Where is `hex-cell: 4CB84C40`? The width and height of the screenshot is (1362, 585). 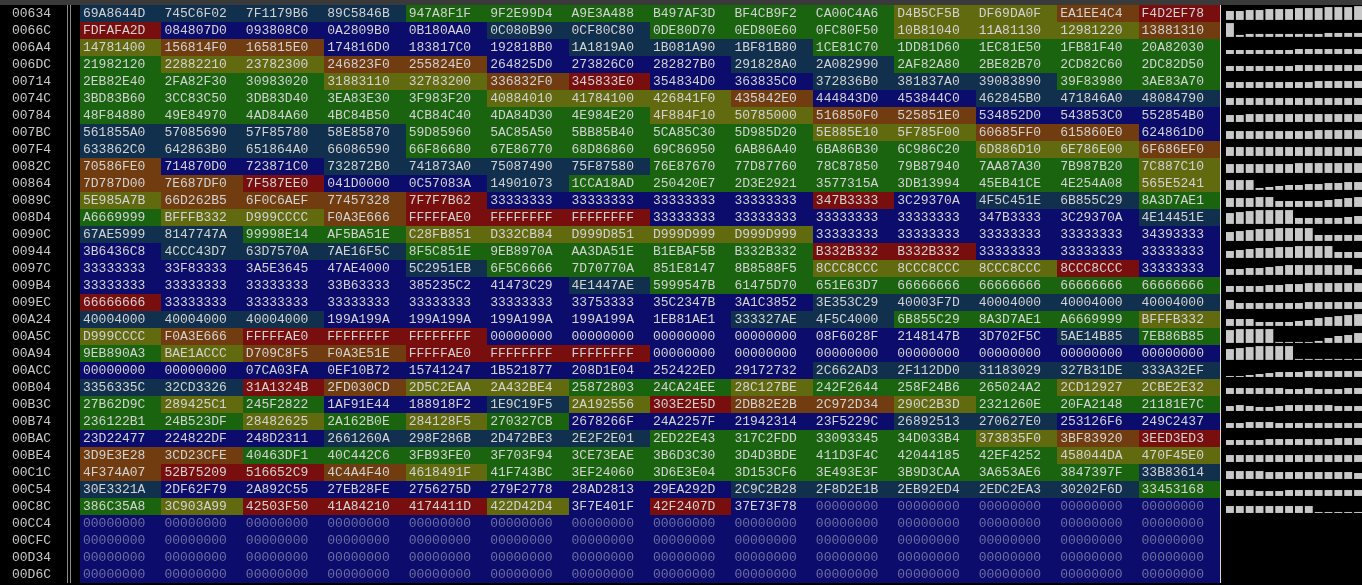
hex-cell: 4CB84C40 is located at coordinates (446, 115).